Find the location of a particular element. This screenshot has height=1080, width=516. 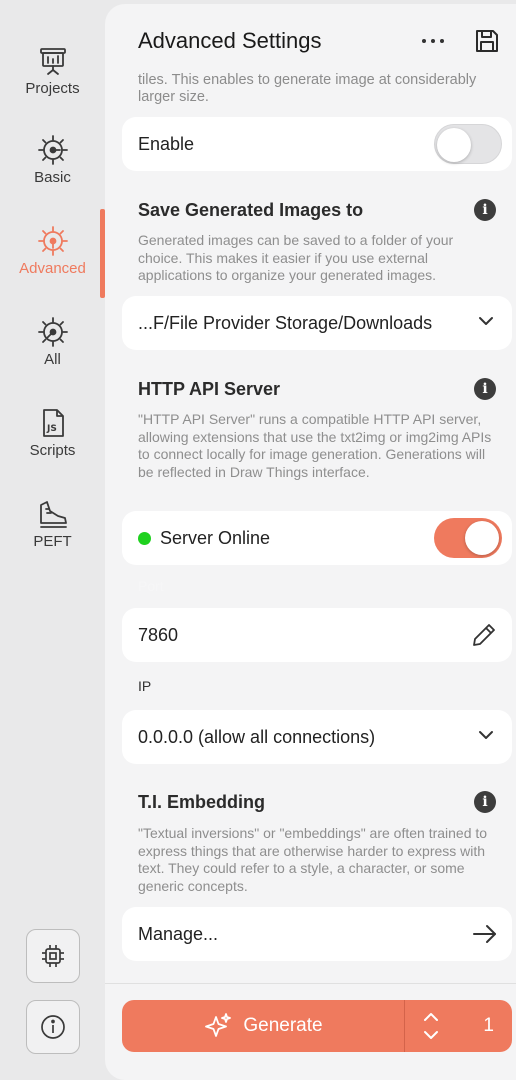

server-status-label: Server Online is located at coordinates (215, 538).